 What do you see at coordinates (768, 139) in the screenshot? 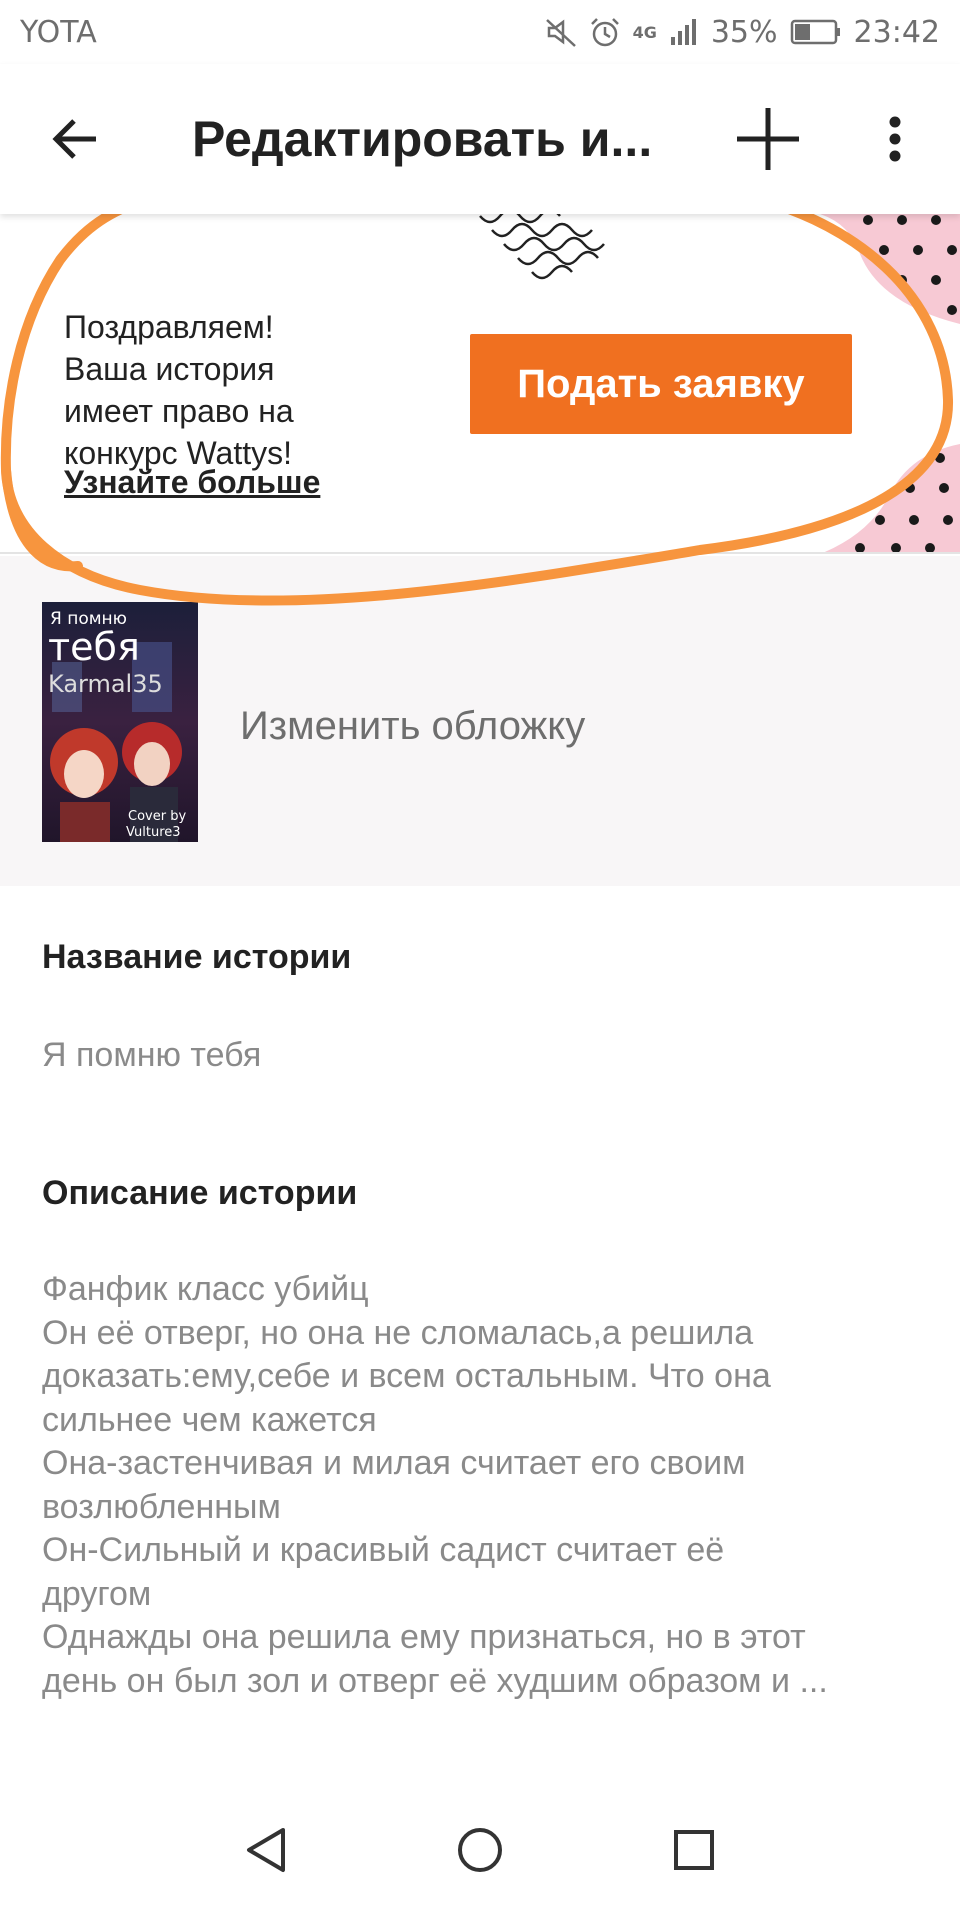
I see `plus-icon` at bounding box center [768, 139].